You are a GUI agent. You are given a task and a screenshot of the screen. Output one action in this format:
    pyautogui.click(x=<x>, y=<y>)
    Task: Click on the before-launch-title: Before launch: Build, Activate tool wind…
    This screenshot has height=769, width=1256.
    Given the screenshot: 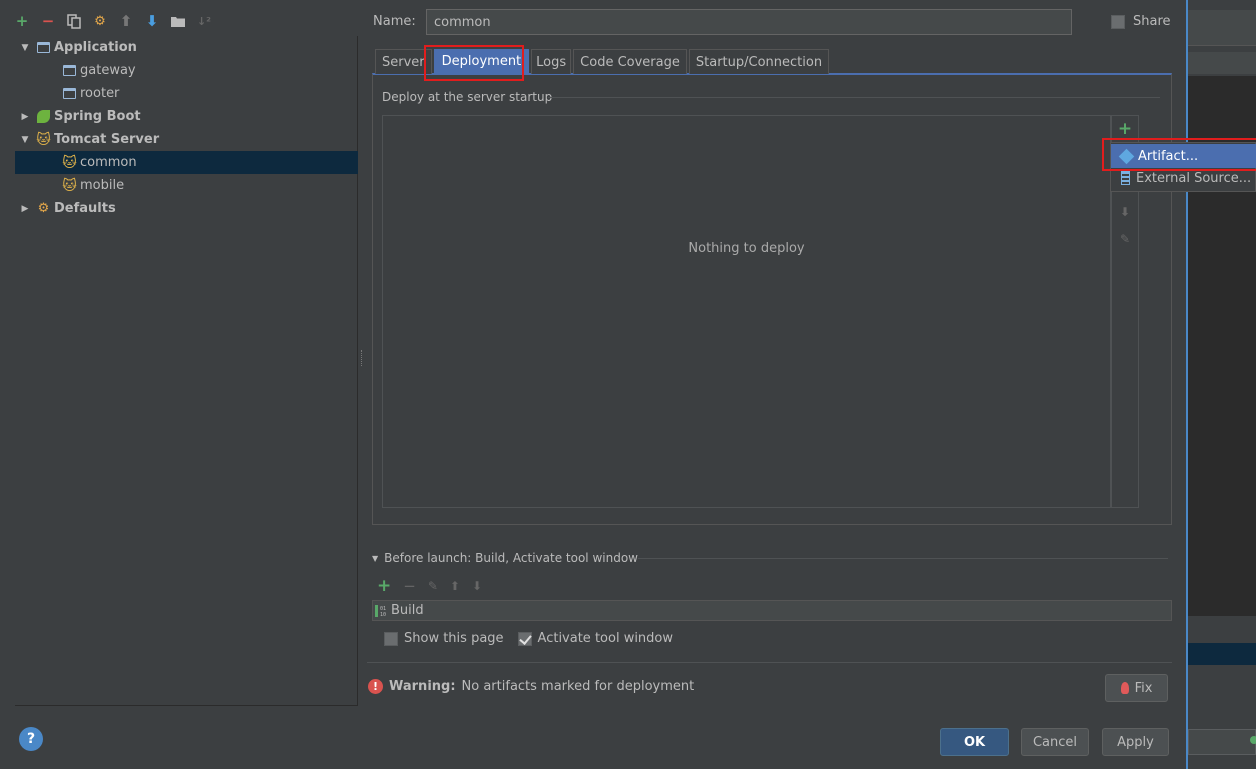 What is the action you would take?
    pyautogui.click(x=511, y=558)
    